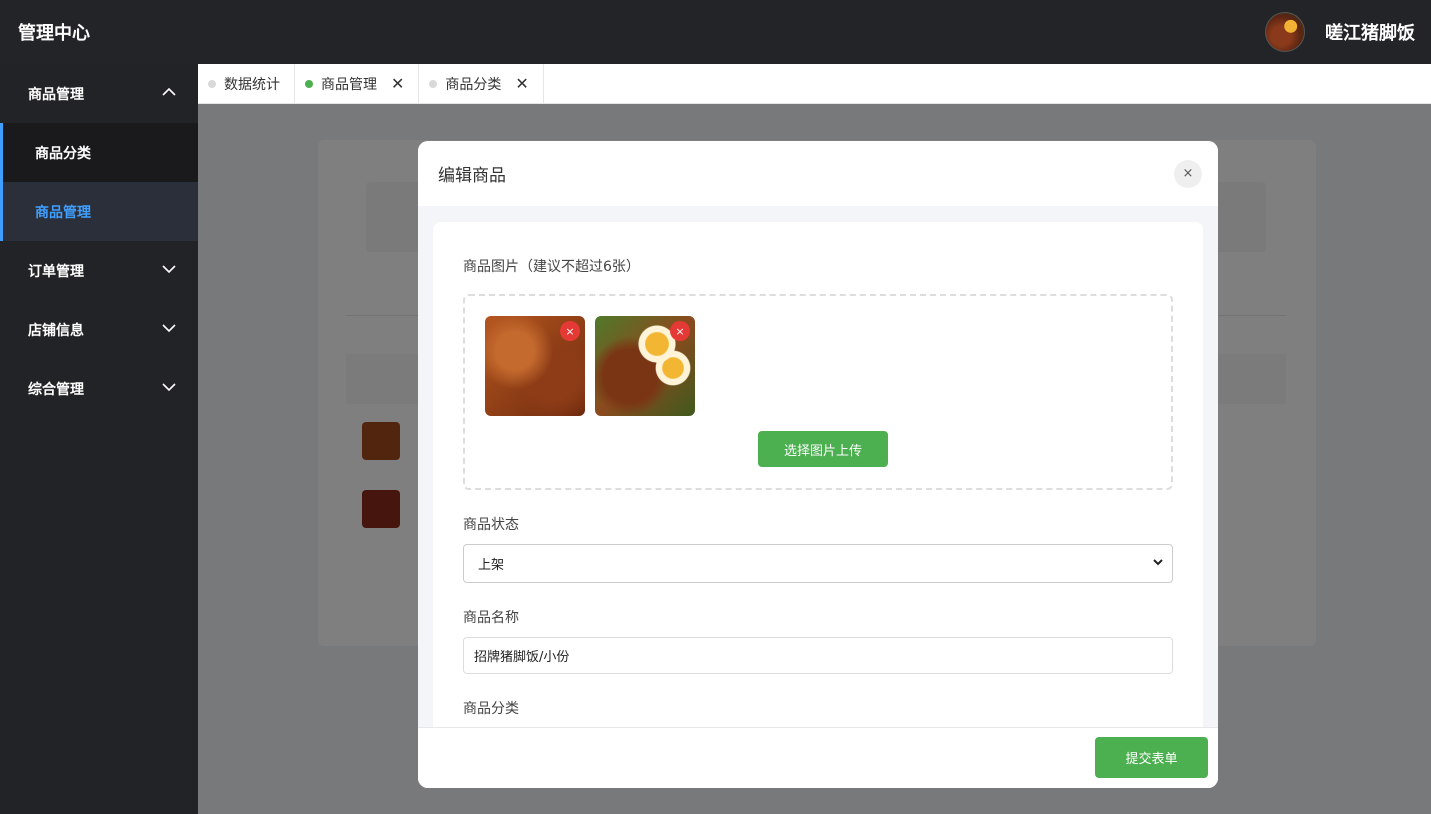 The height and width of the screenshot is (814, 1431). I want to click on status-select: 上架, so click(818, 563).